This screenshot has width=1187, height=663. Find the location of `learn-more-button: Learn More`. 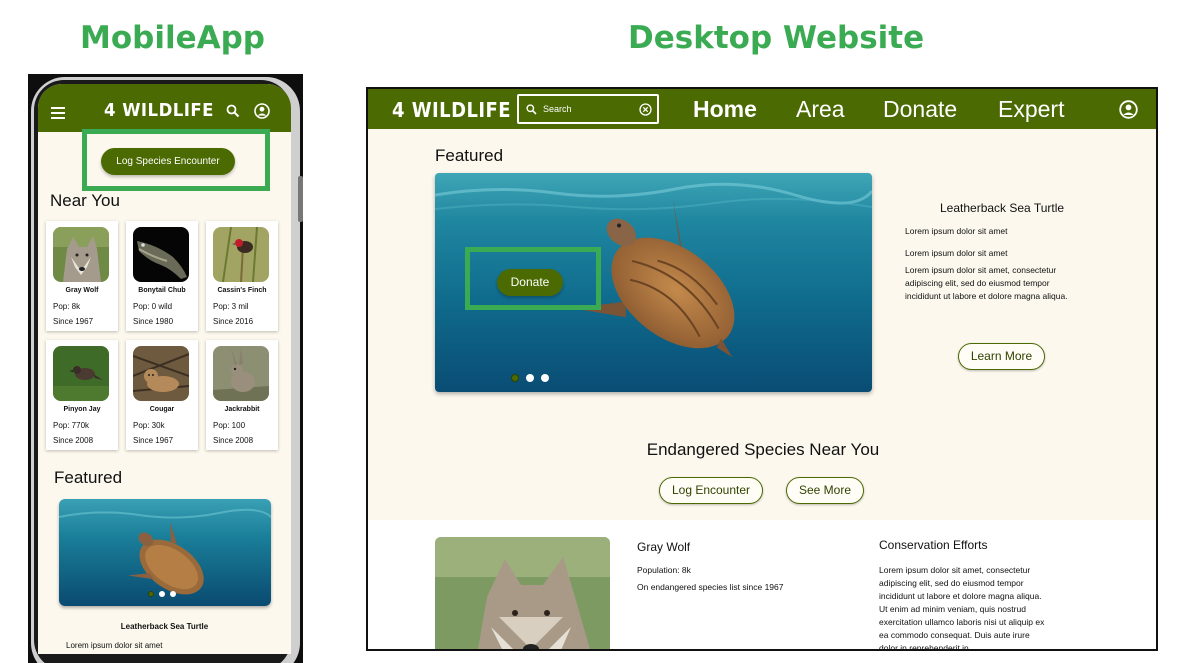

learn-more-button: Learn More is located at coordinates (1001, 356).